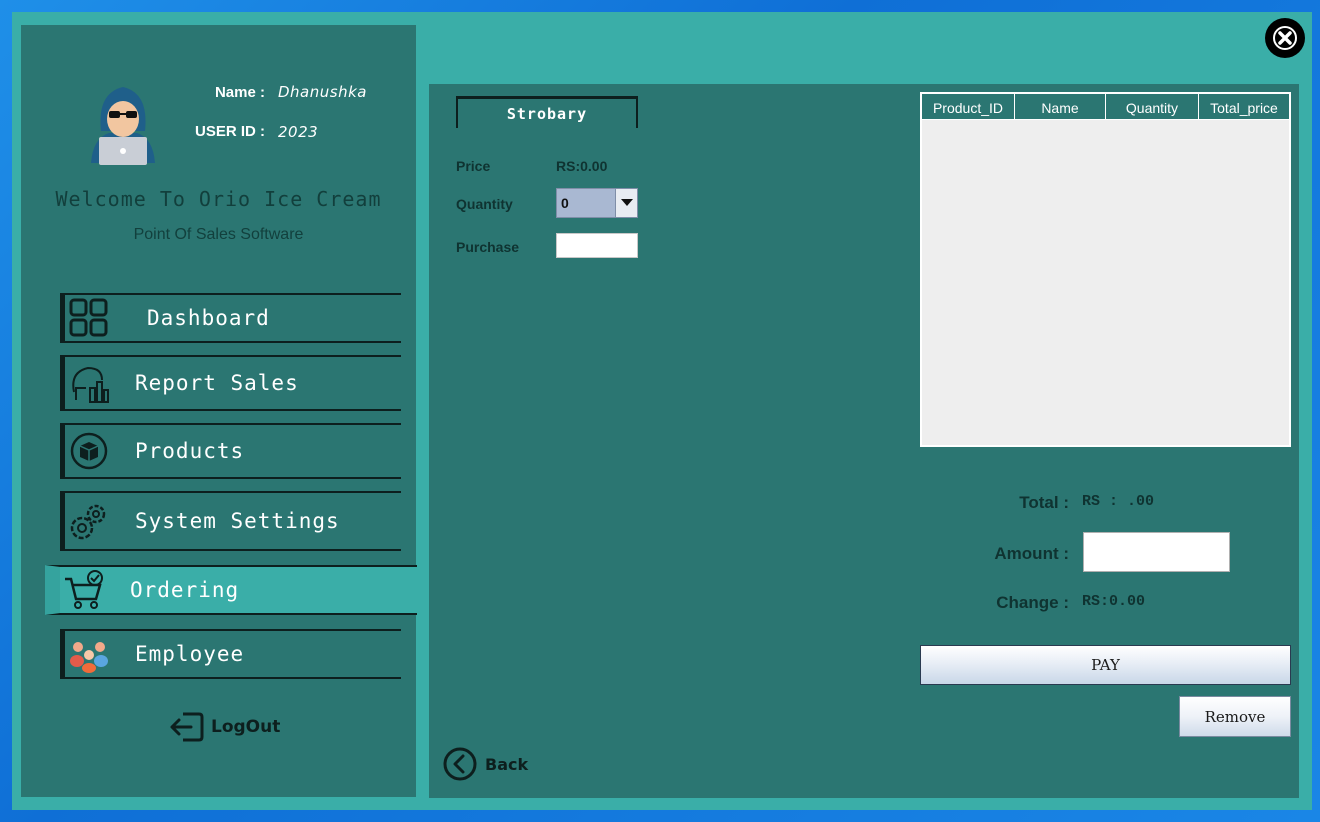  I want to click on logout-icon, so click(187, 727).